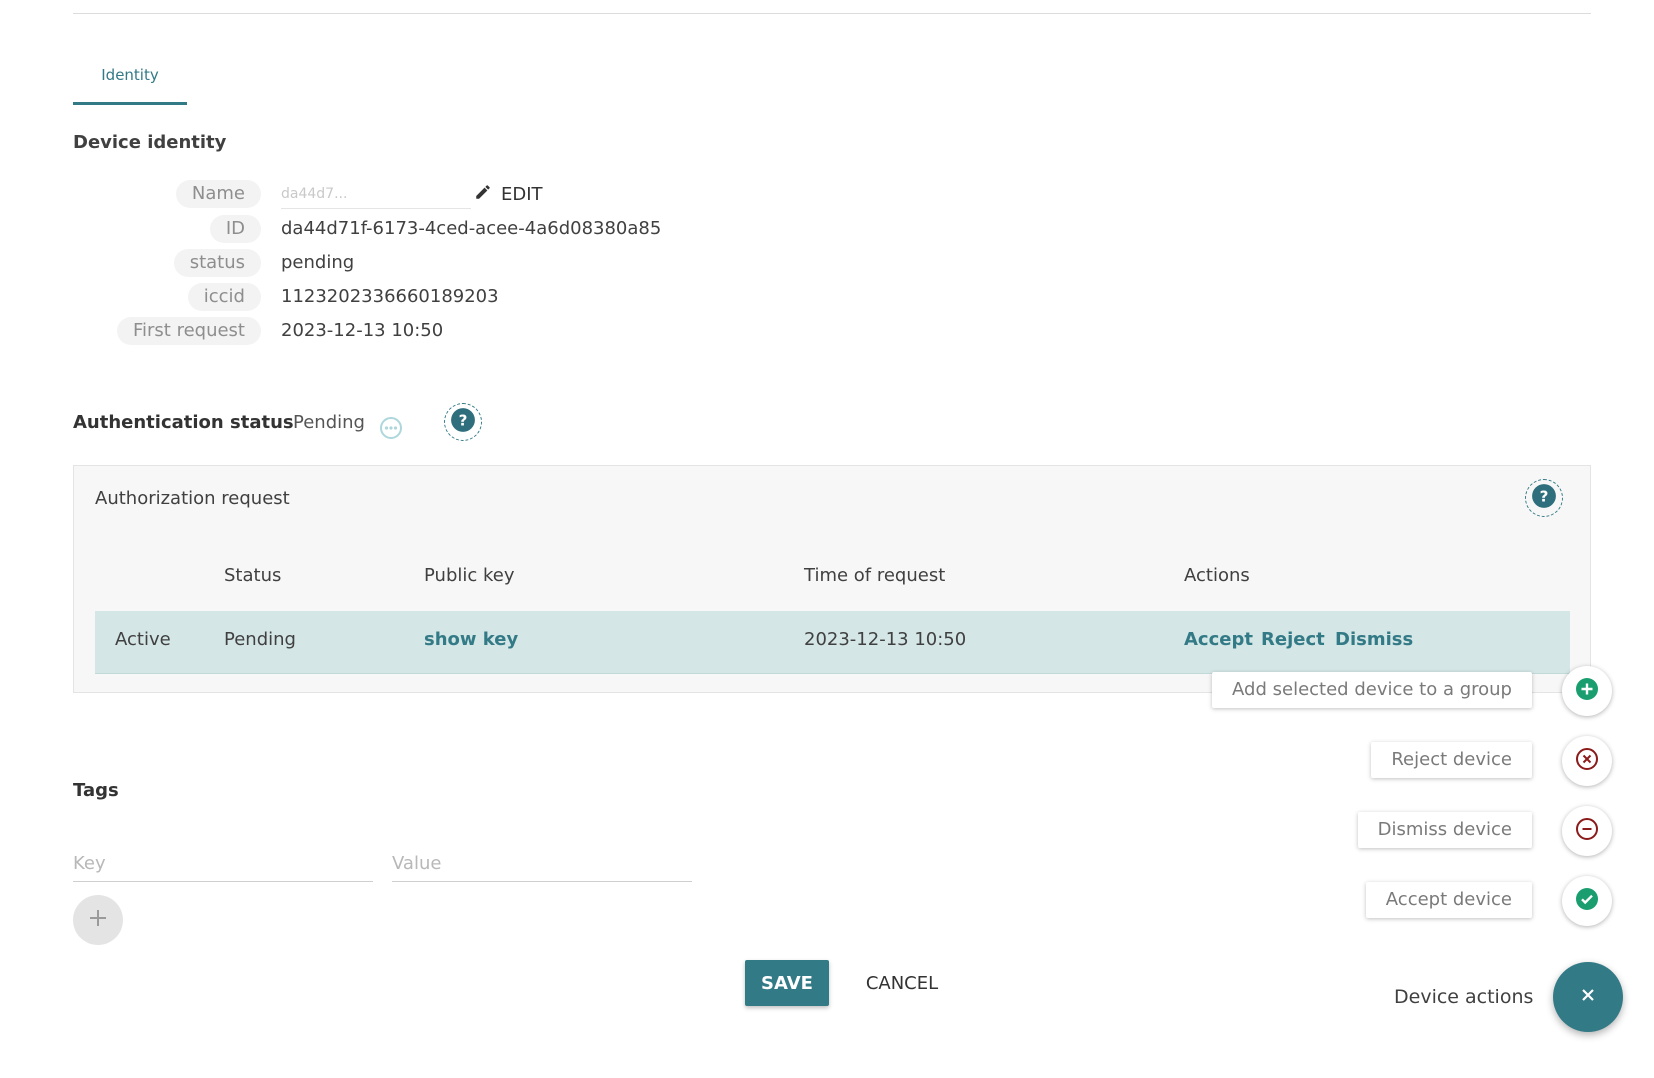 The width and height of the screenshot is (1654, 1078). What do you see at coordinates (1464, 997) in the screenshot?
I see `device-actions-label: Device actions` at bounding box center [1464, 997].